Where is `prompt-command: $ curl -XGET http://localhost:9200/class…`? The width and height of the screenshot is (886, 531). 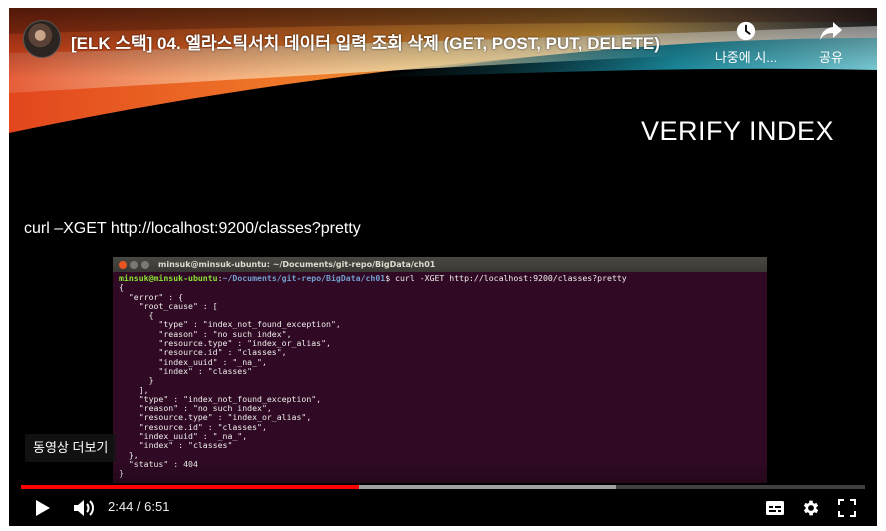 prompt-command: $ curl -XGET http://localhost:9200/class… is located at coordinates (506, 278).